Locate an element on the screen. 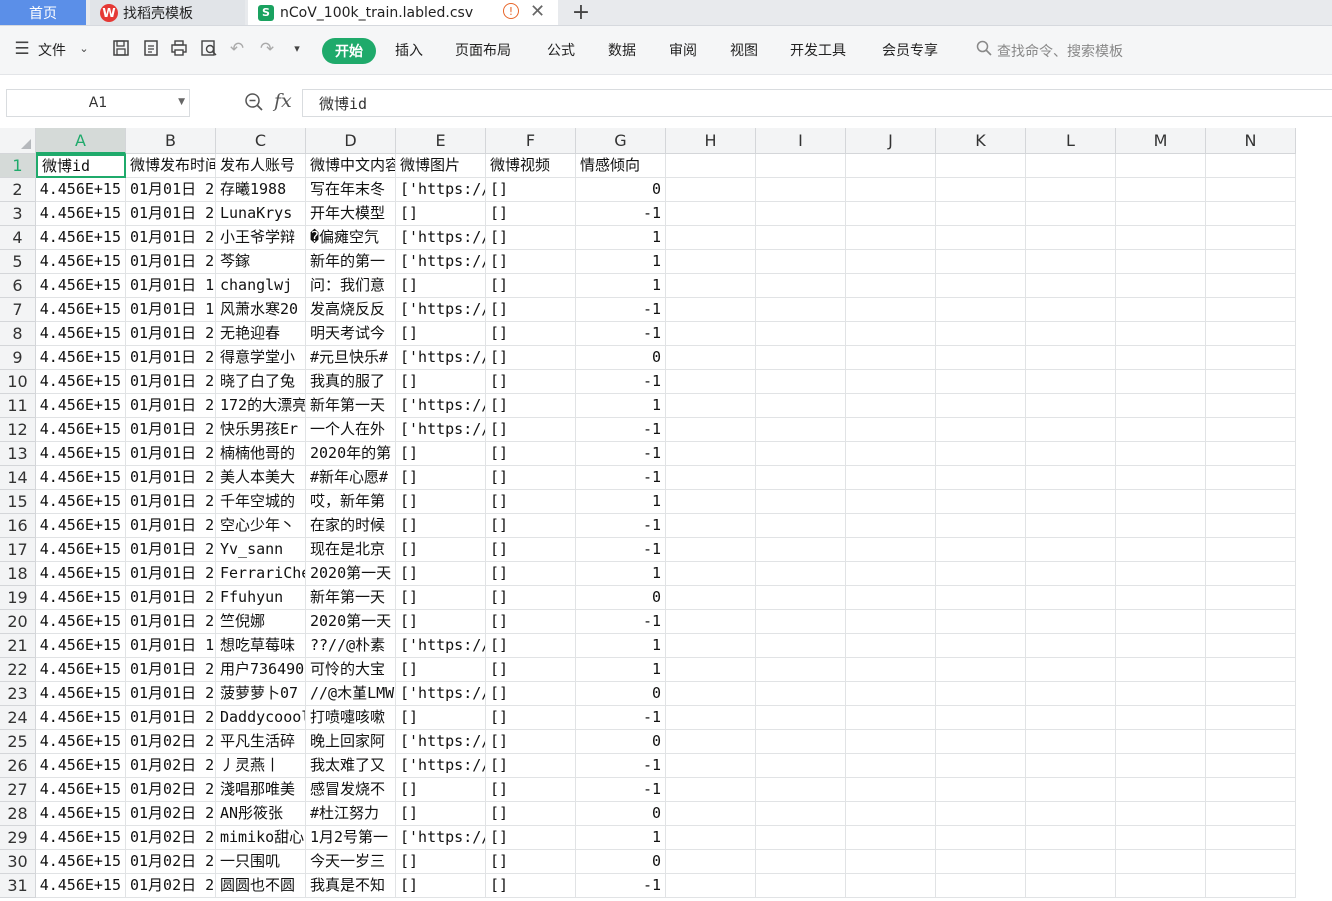  table-cell: 无艳迎春 is located at coordinates (261, 334).